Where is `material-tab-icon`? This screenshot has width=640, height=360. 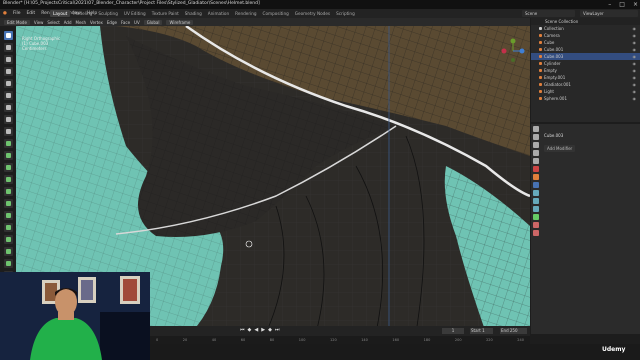 material-tab-icon is located at coordinates (536, 225).